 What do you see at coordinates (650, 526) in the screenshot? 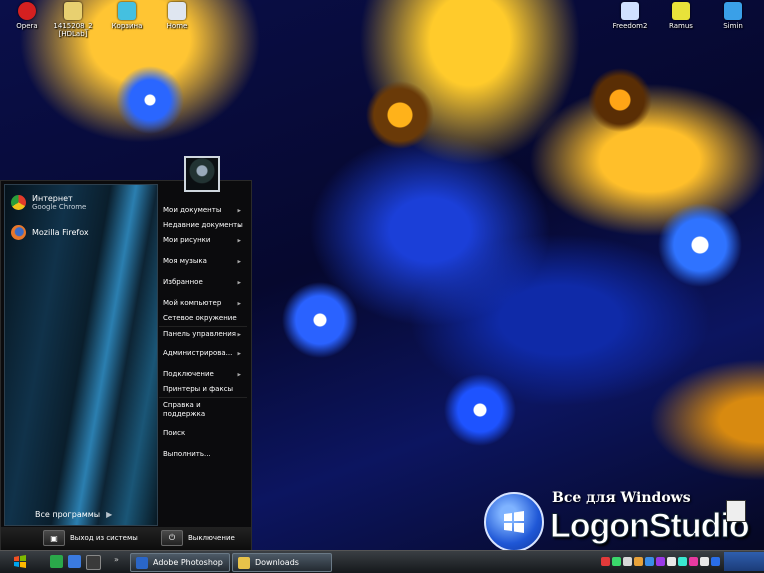
I see `watermark-brand: LogonStudio` at bounding box center [650, 526].